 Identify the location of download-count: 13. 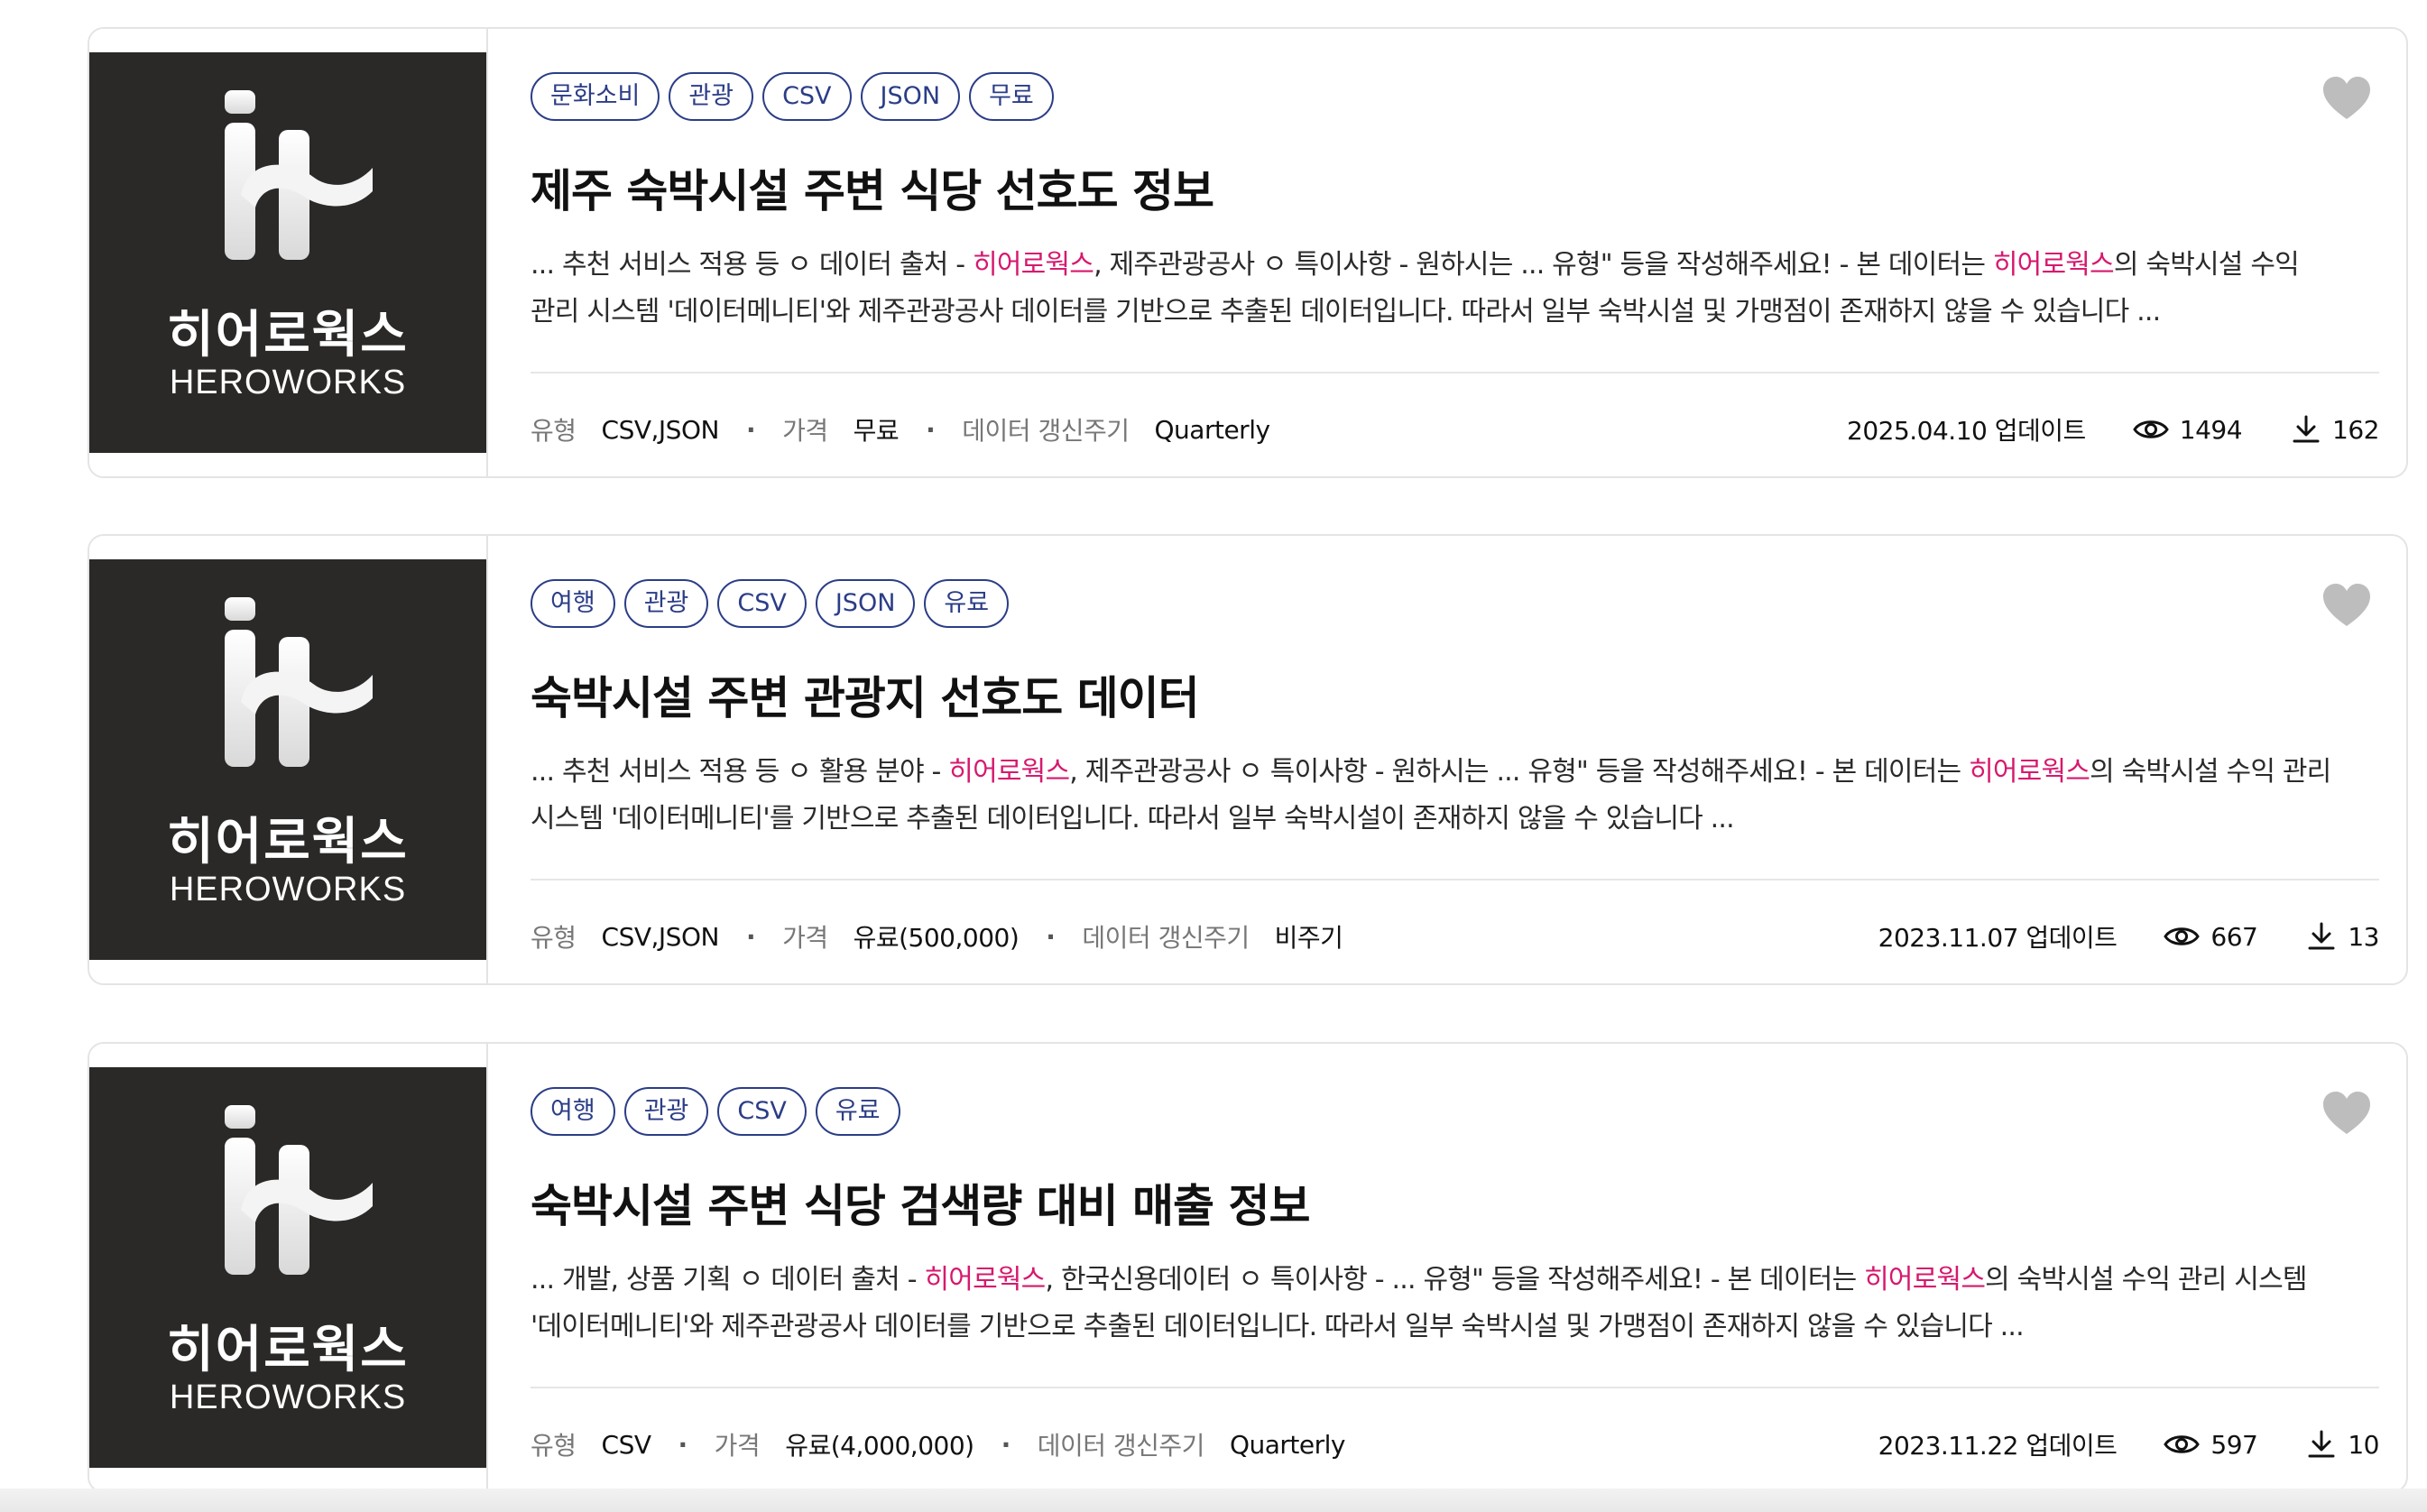
(2342, 936).